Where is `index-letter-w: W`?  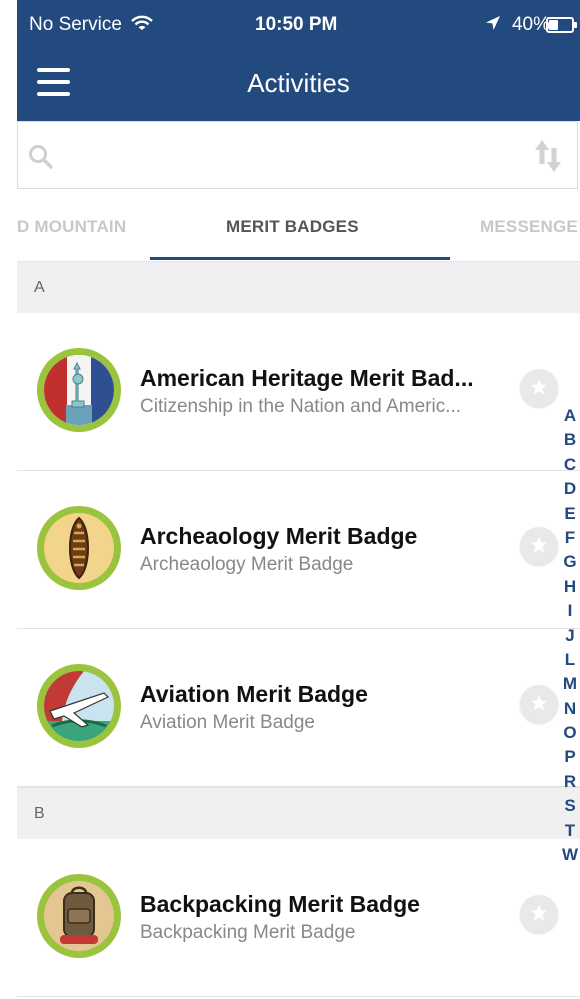 index-letter-w: W is located at coordinates (570, 855).